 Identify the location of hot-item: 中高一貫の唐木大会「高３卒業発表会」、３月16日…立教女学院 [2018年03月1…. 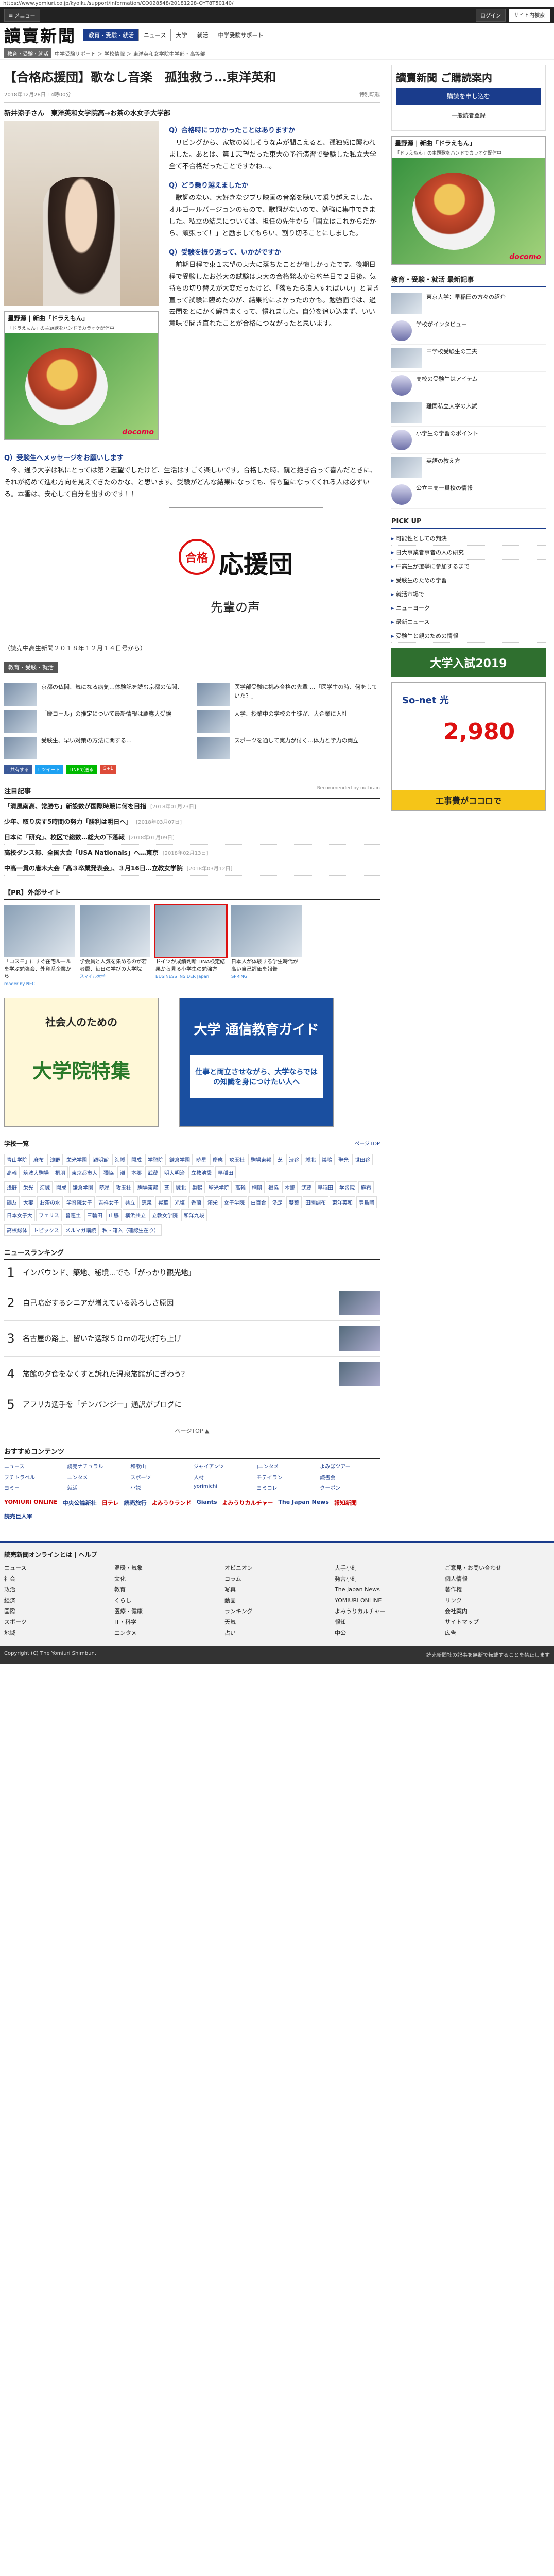
(192, 868).